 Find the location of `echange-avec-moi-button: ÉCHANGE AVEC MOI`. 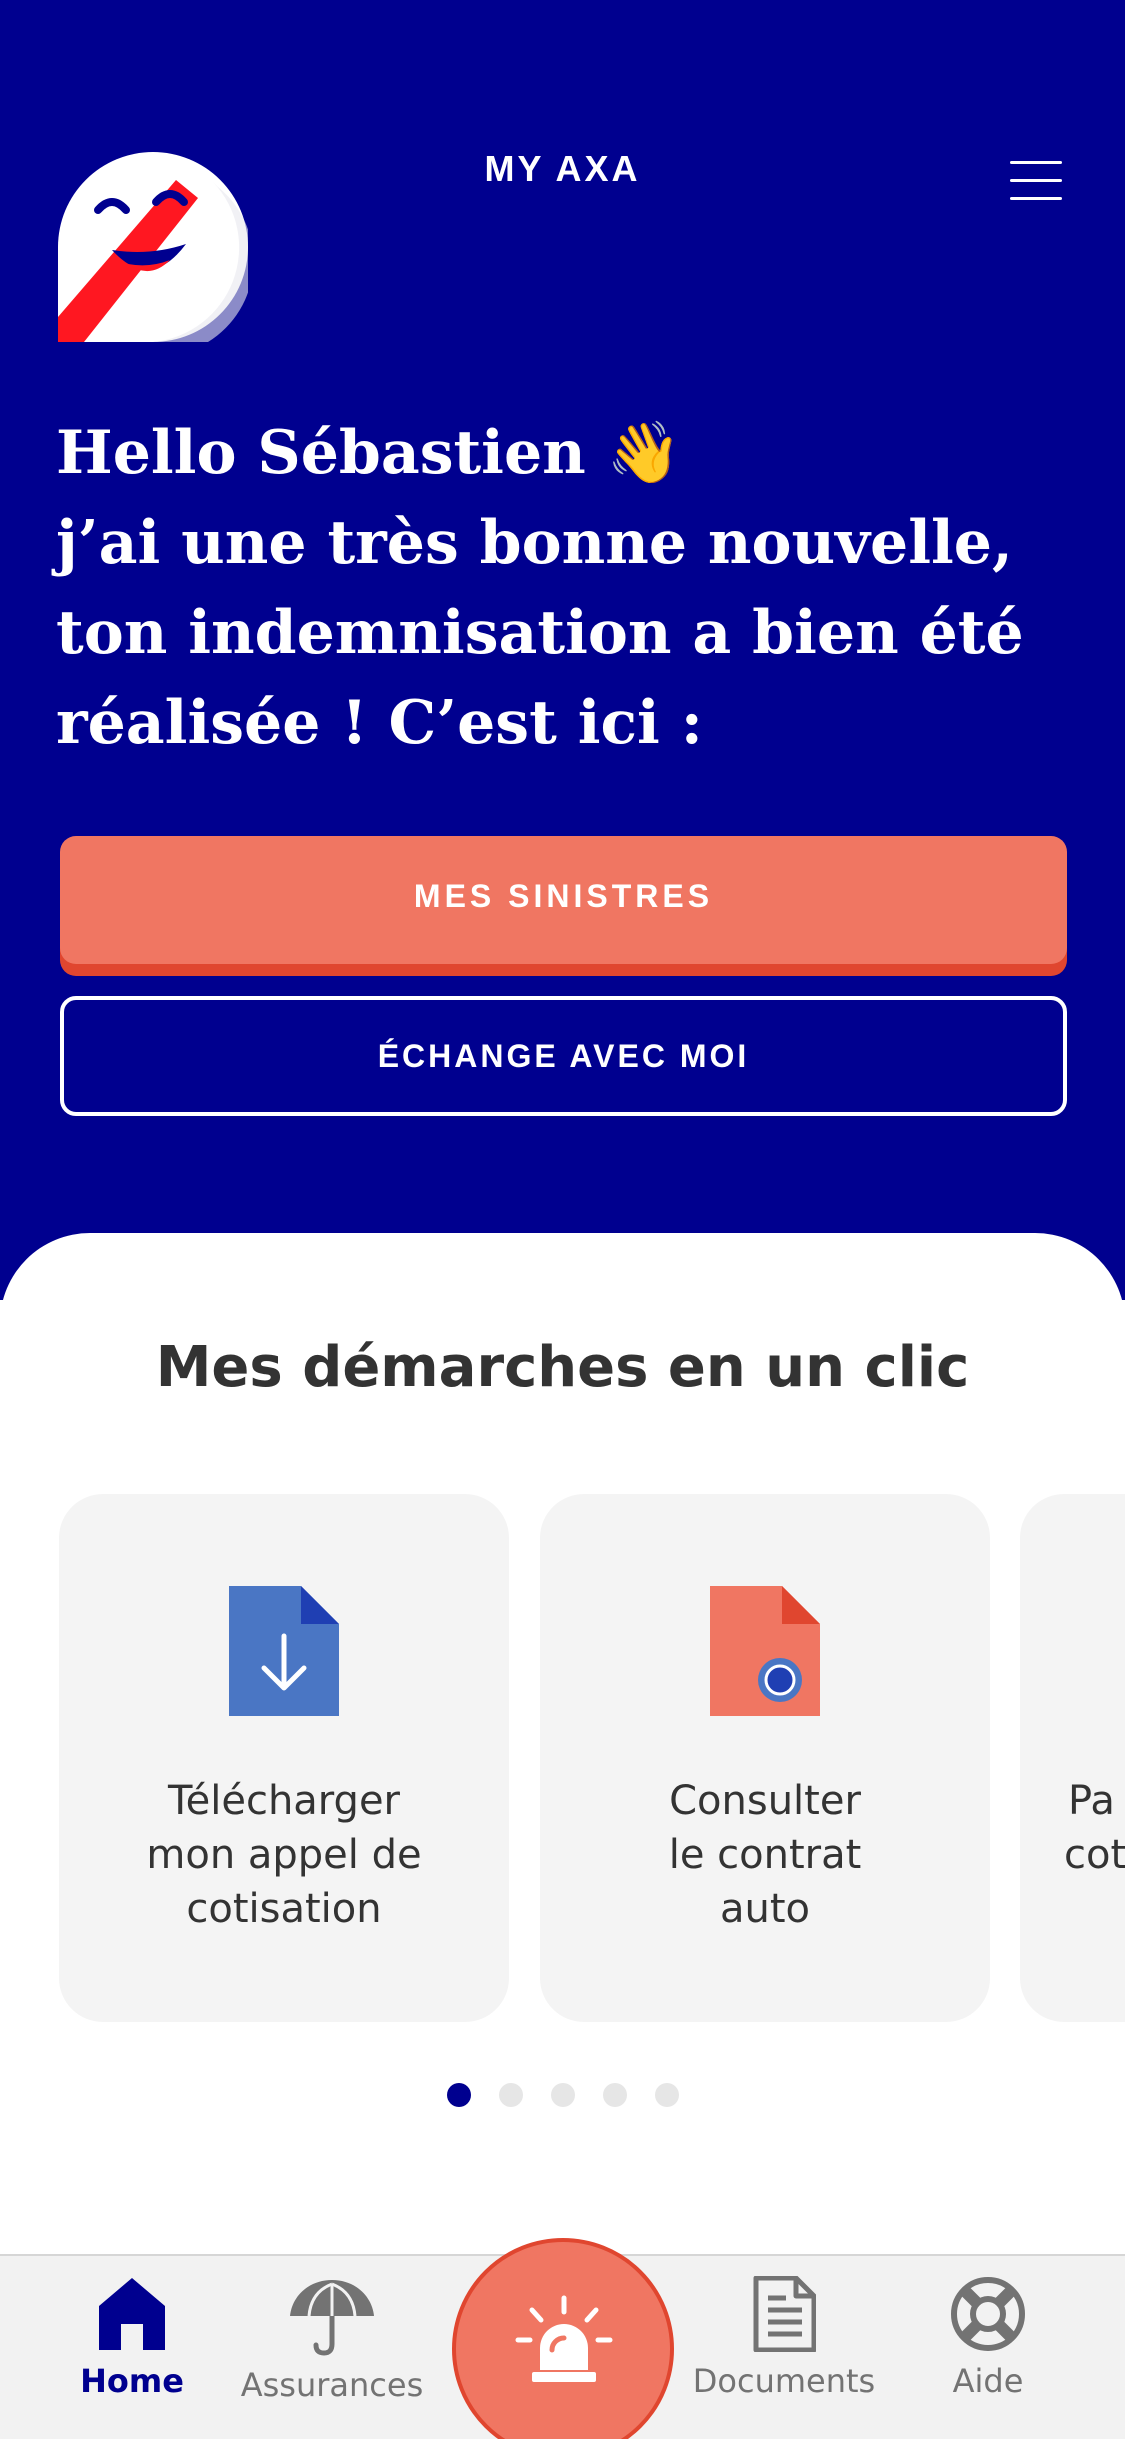

echange-avec-moi-button: ÉCHANGE AVEC MOI is located at coordinates (563, 1056).